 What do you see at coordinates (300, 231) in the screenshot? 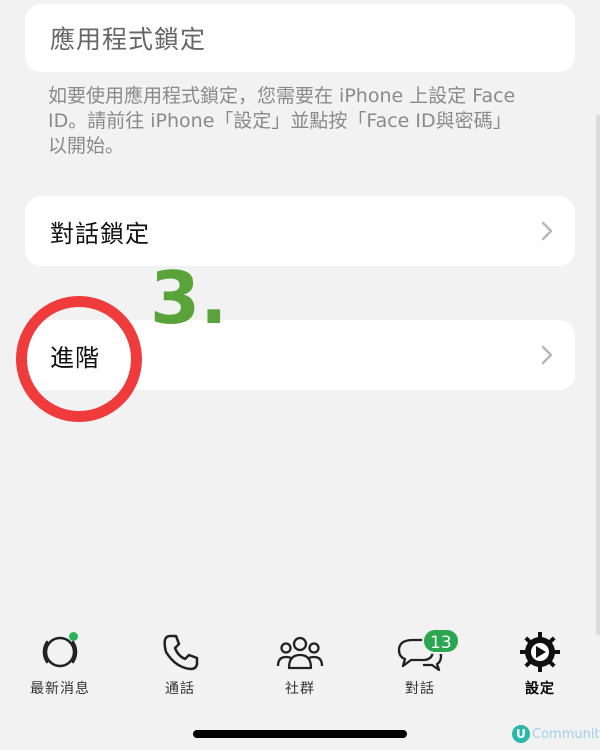
I see `chat-lock-row: 對話鎖定` at bounding box center [300, 231].